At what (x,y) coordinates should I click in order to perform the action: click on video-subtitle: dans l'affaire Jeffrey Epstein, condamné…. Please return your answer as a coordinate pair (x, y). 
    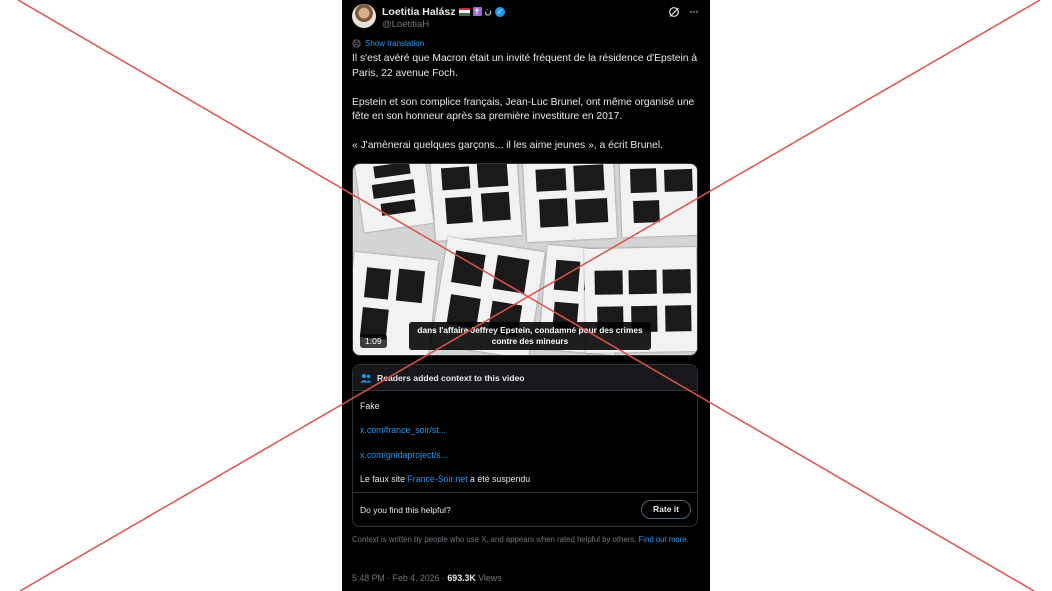
    Looking at the image, I should click on (530, 336).